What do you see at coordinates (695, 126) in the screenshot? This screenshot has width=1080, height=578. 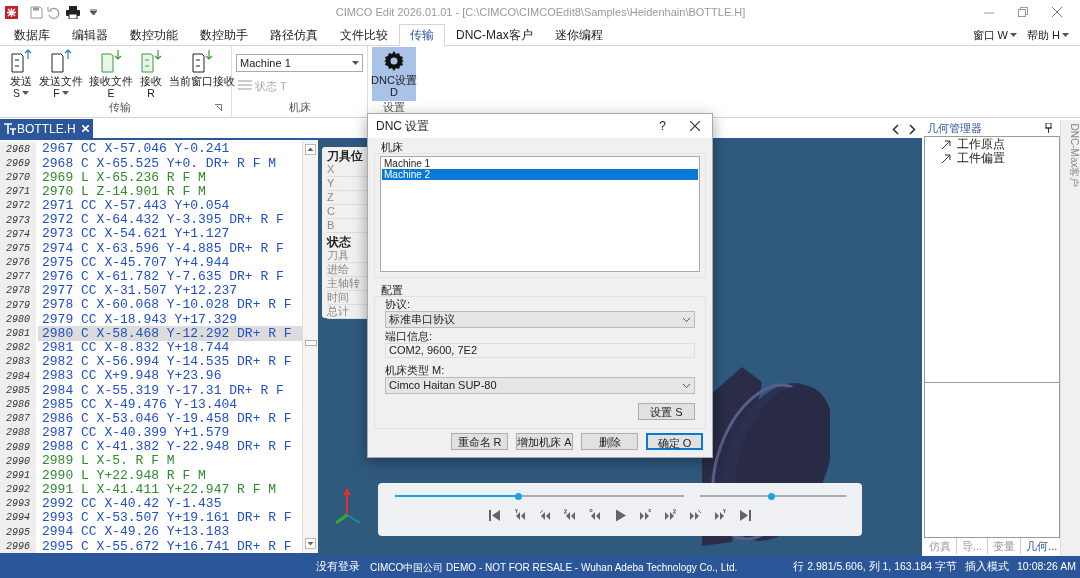 I see `close-icon` at bounding box center [695, 126].